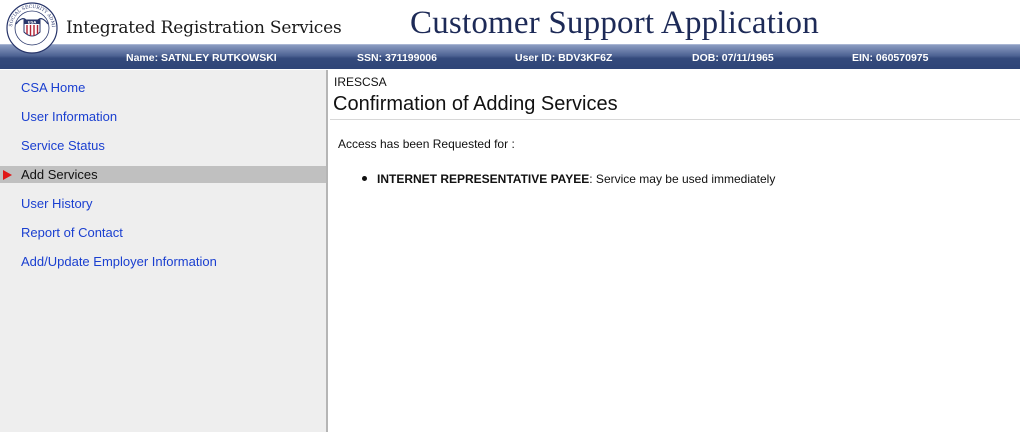 This screenshot has height=432, width=1020. I want to click on brand-name: Integrated Registration Services, so click(204, 28).